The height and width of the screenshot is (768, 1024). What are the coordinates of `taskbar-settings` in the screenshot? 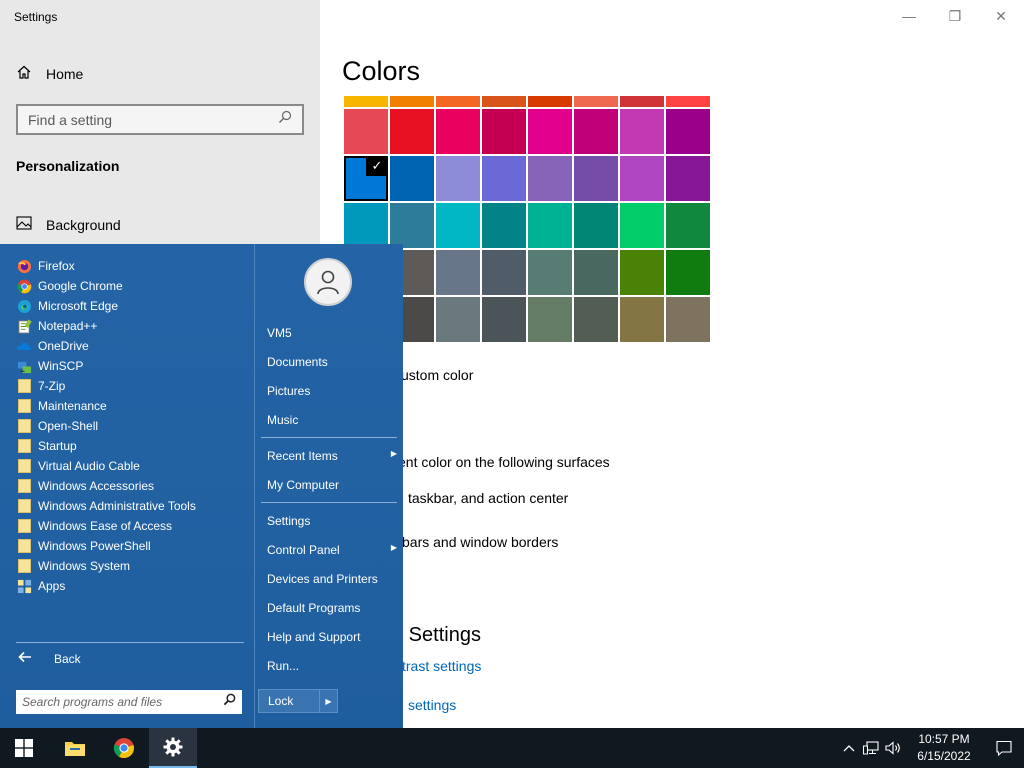 It's located at (173, 748).